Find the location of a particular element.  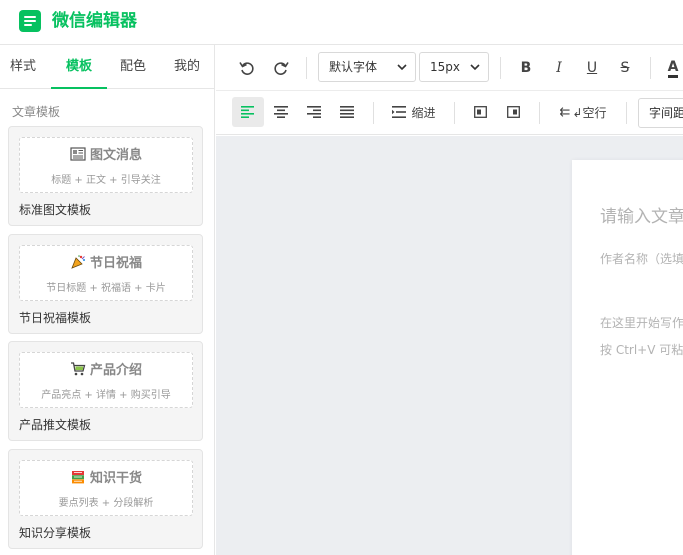

template-card-holiday: 节日祝福 节日标题 + 祝福语 + 卡片 节日祝福模板 is located at coordinates (105, 284).